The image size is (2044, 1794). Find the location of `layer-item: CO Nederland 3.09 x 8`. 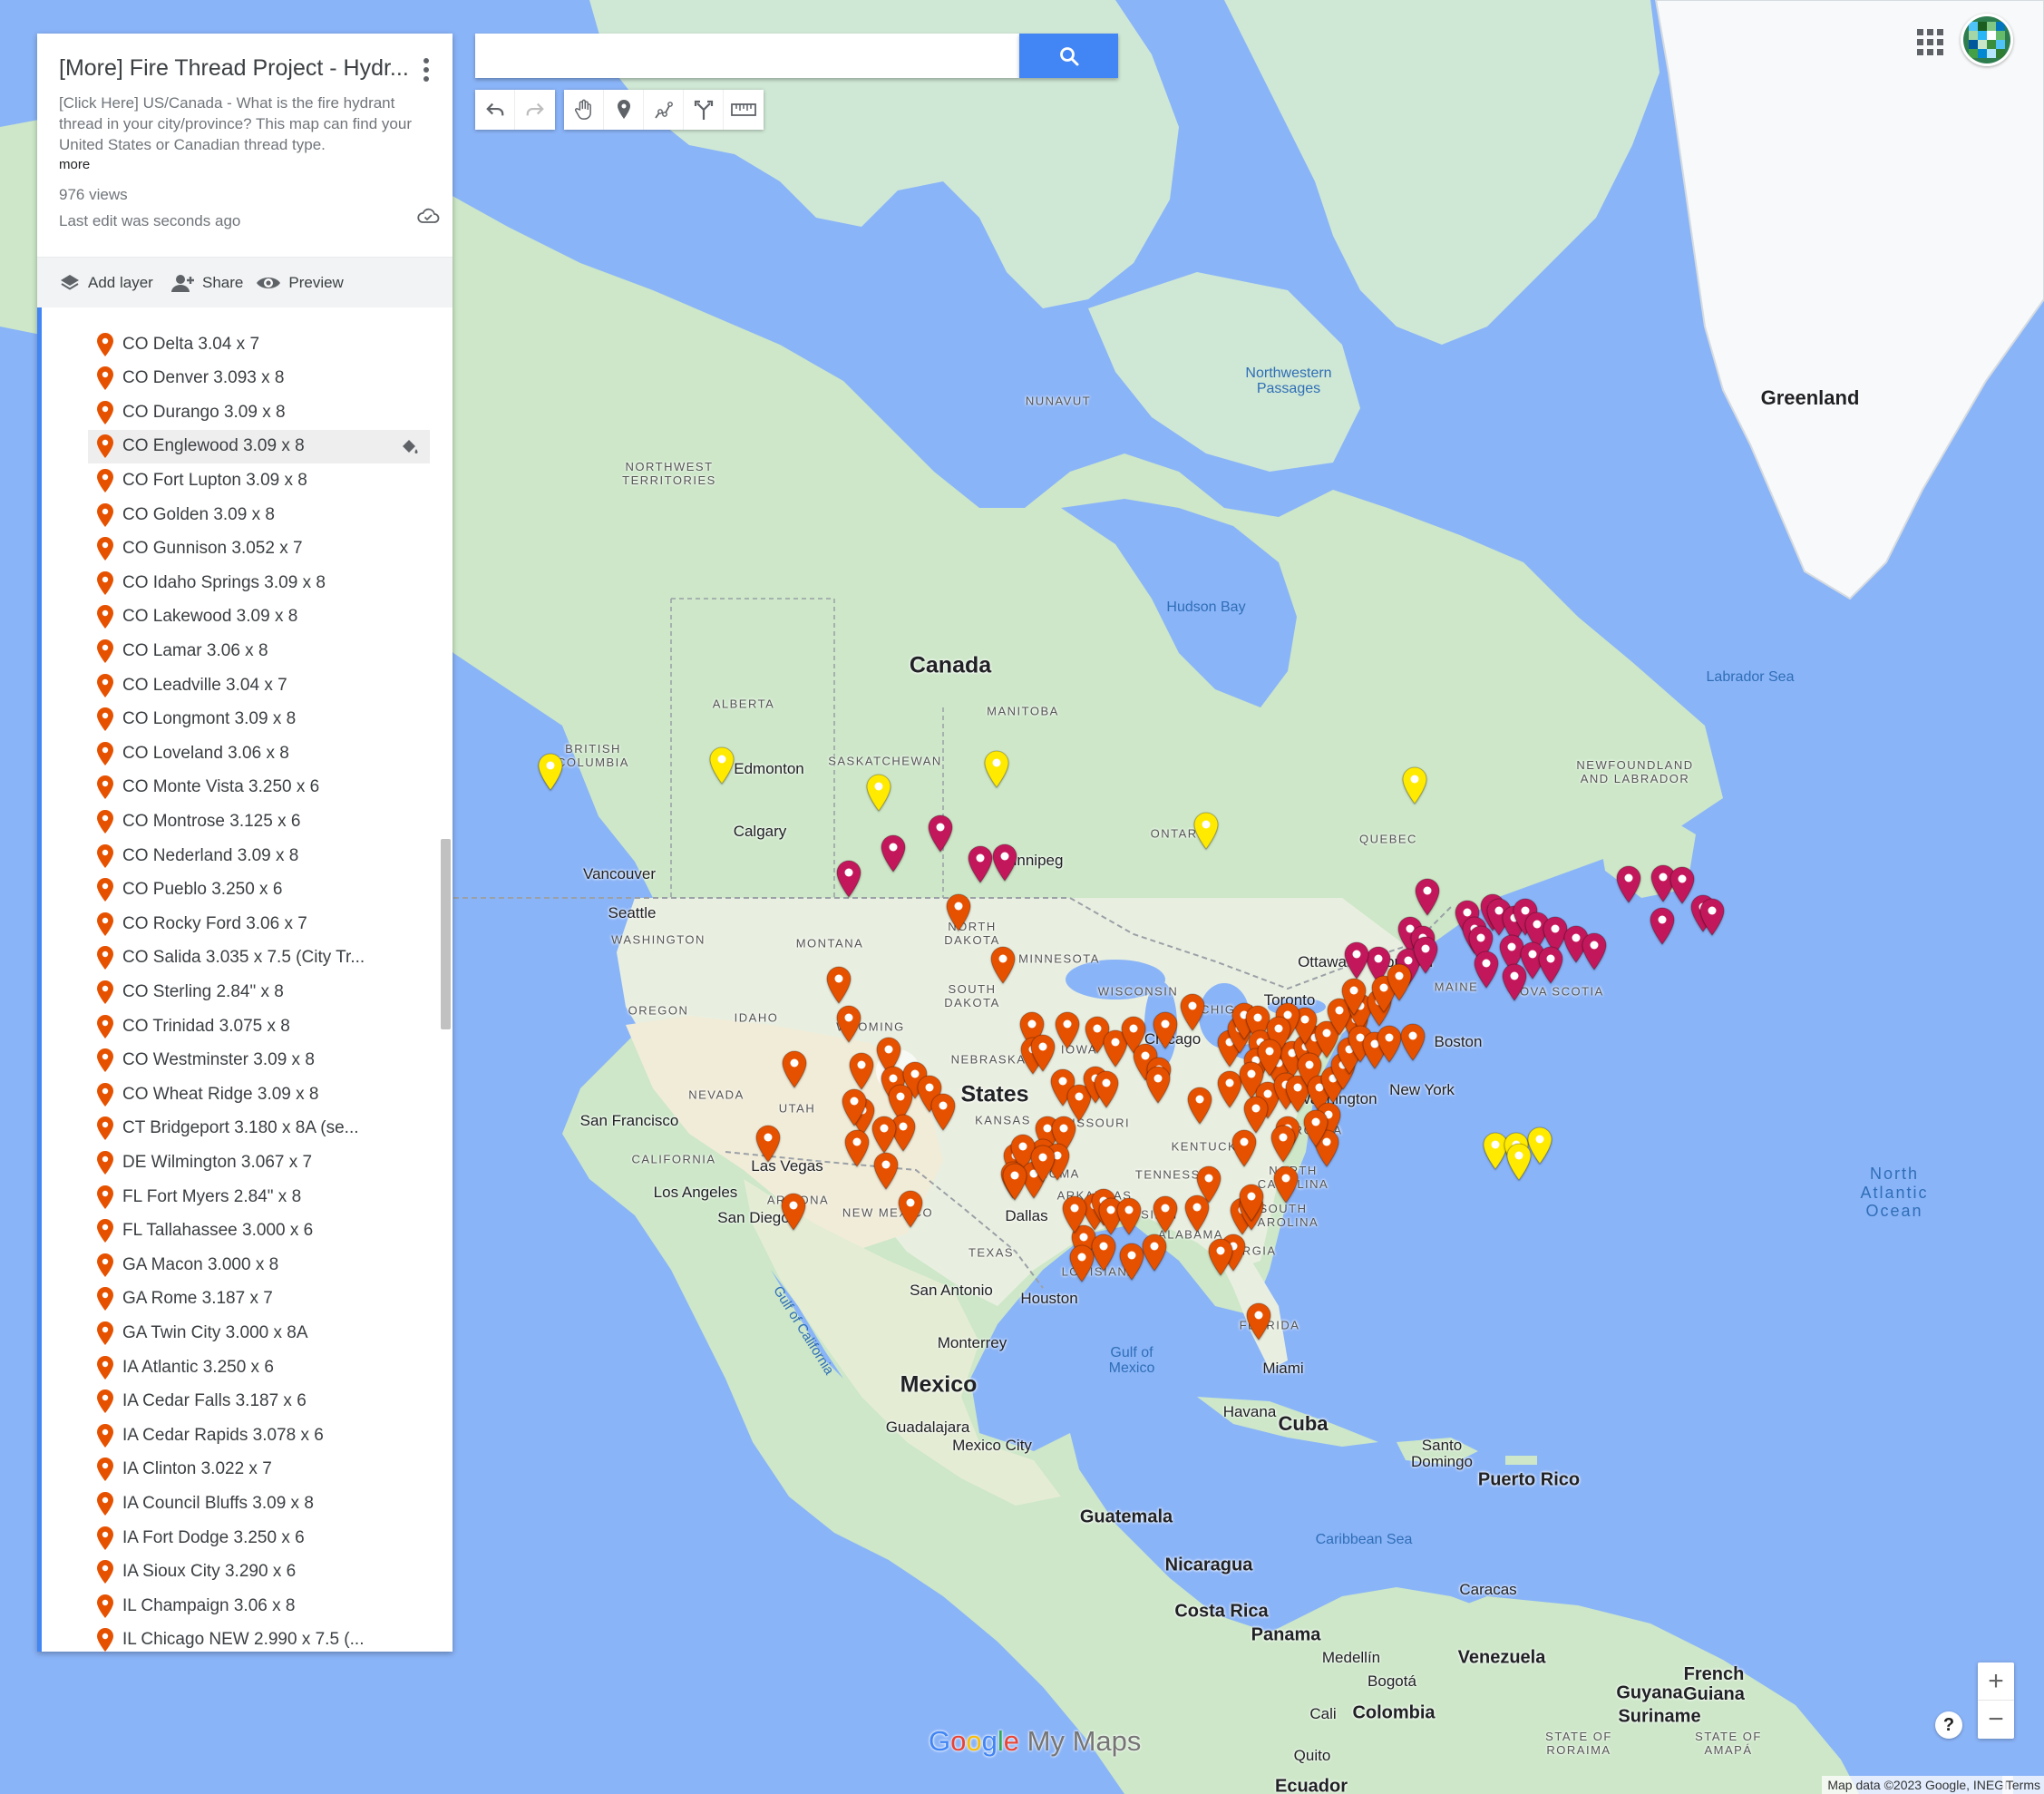

layer-item: CO Nederland 3.09 x 8 is located at coordinates (259, 856).